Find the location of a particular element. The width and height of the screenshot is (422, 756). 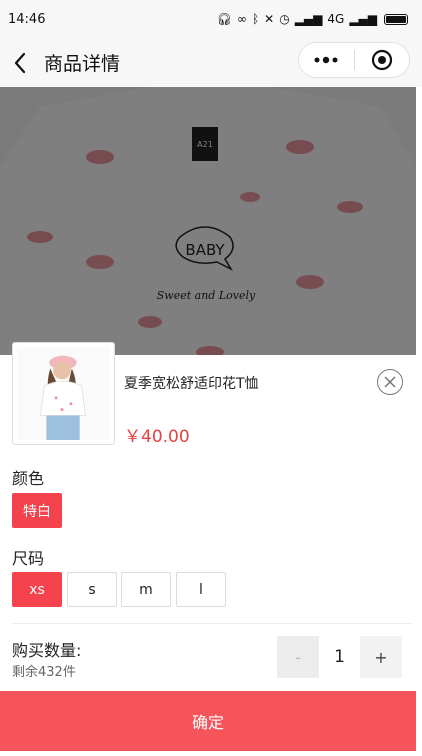

status-icons: 🎧︎ ∞ ᛒ ✕ ◷ ▂▄▆ 4G ▂▄▆ is located at coordinates (312, 19).